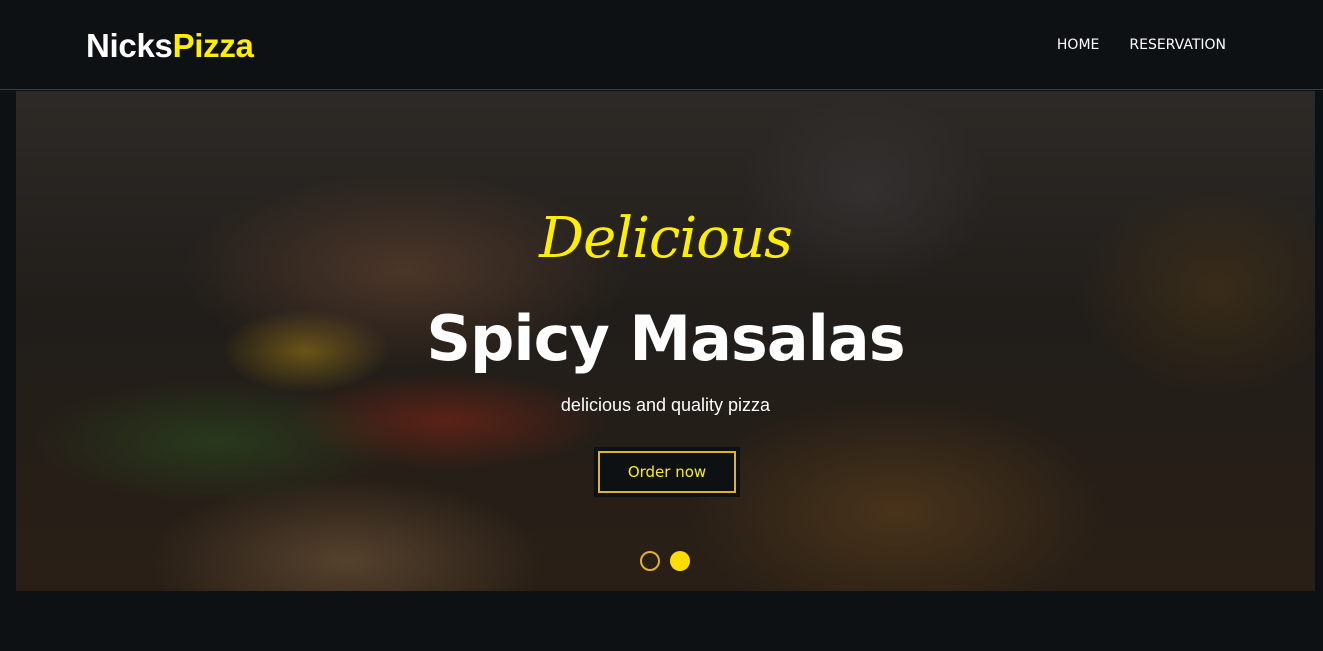 This screenshot has height=651, width=1323. Describe the element at coordinates (129, 45) in the screenshot. I see `brand-name-first: Nicks` at that location.